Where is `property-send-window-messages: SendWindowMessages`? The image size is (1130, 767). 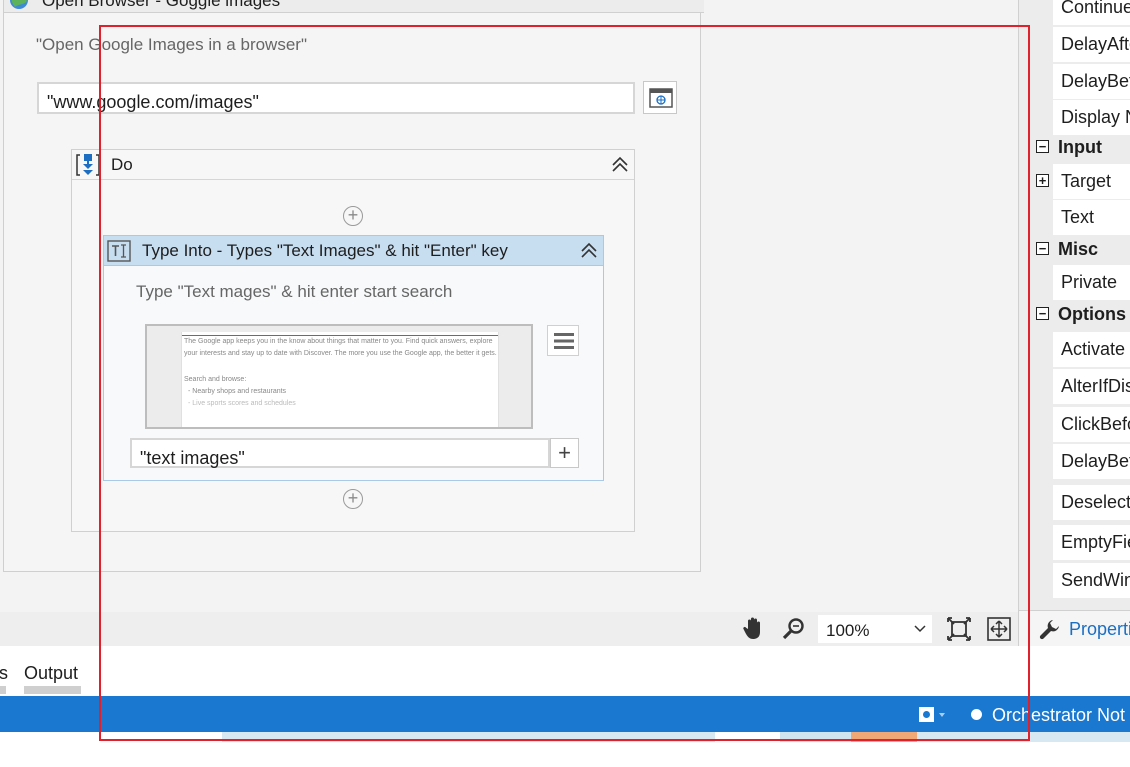
property-send-window-messages: SendWindowMessages is located at coordinates (1091, 581).